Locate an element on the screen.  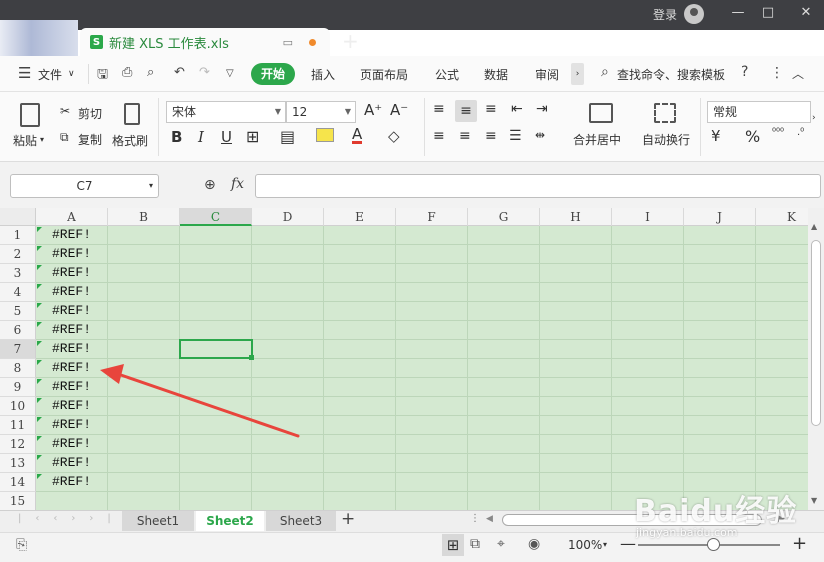
row-header-8: 8 is located at coordinates (18, 368).